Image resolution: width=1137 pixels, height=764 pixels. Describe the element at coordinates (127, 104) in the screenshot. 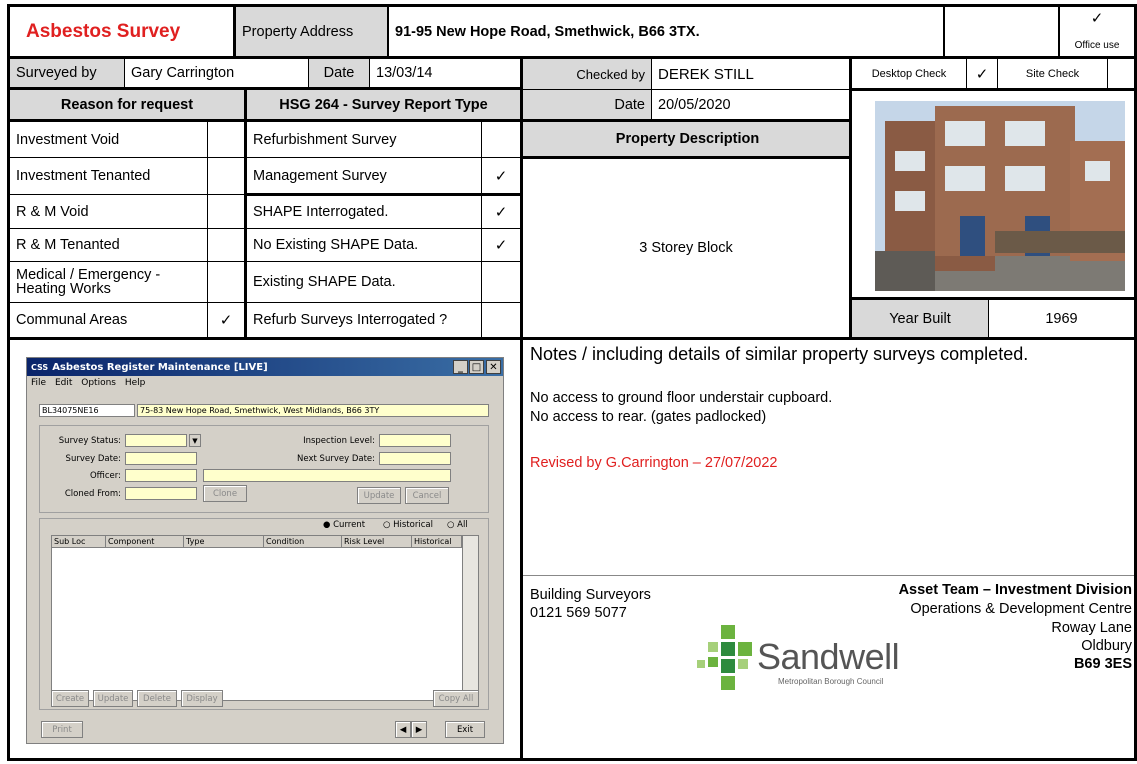

I see `reason-heading: Reason for request` at that location.